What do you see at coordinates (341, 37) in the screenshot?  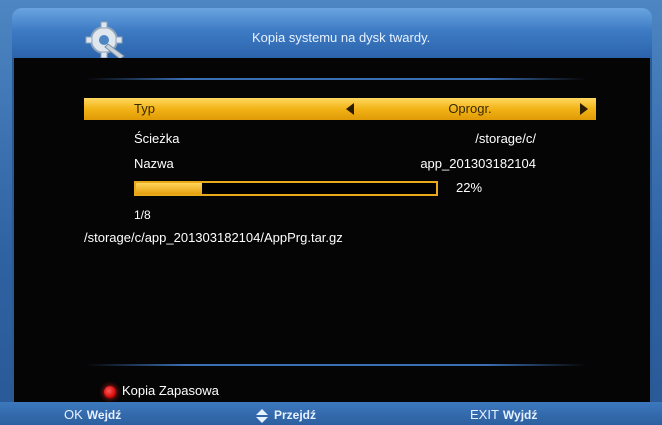 I see `page-title: Kopia systemu na dysk twardy.` at bounding box center [341, 37].